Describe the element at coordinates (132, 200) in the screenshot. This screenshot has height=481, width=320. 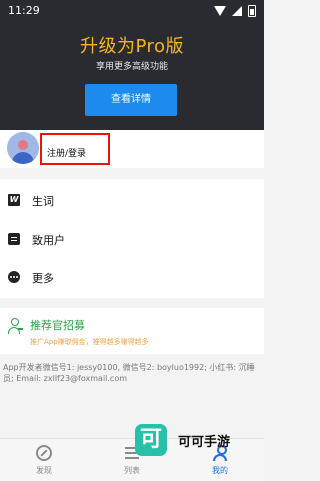
I see `menu-item-vocabulary: W 生词` at that location.